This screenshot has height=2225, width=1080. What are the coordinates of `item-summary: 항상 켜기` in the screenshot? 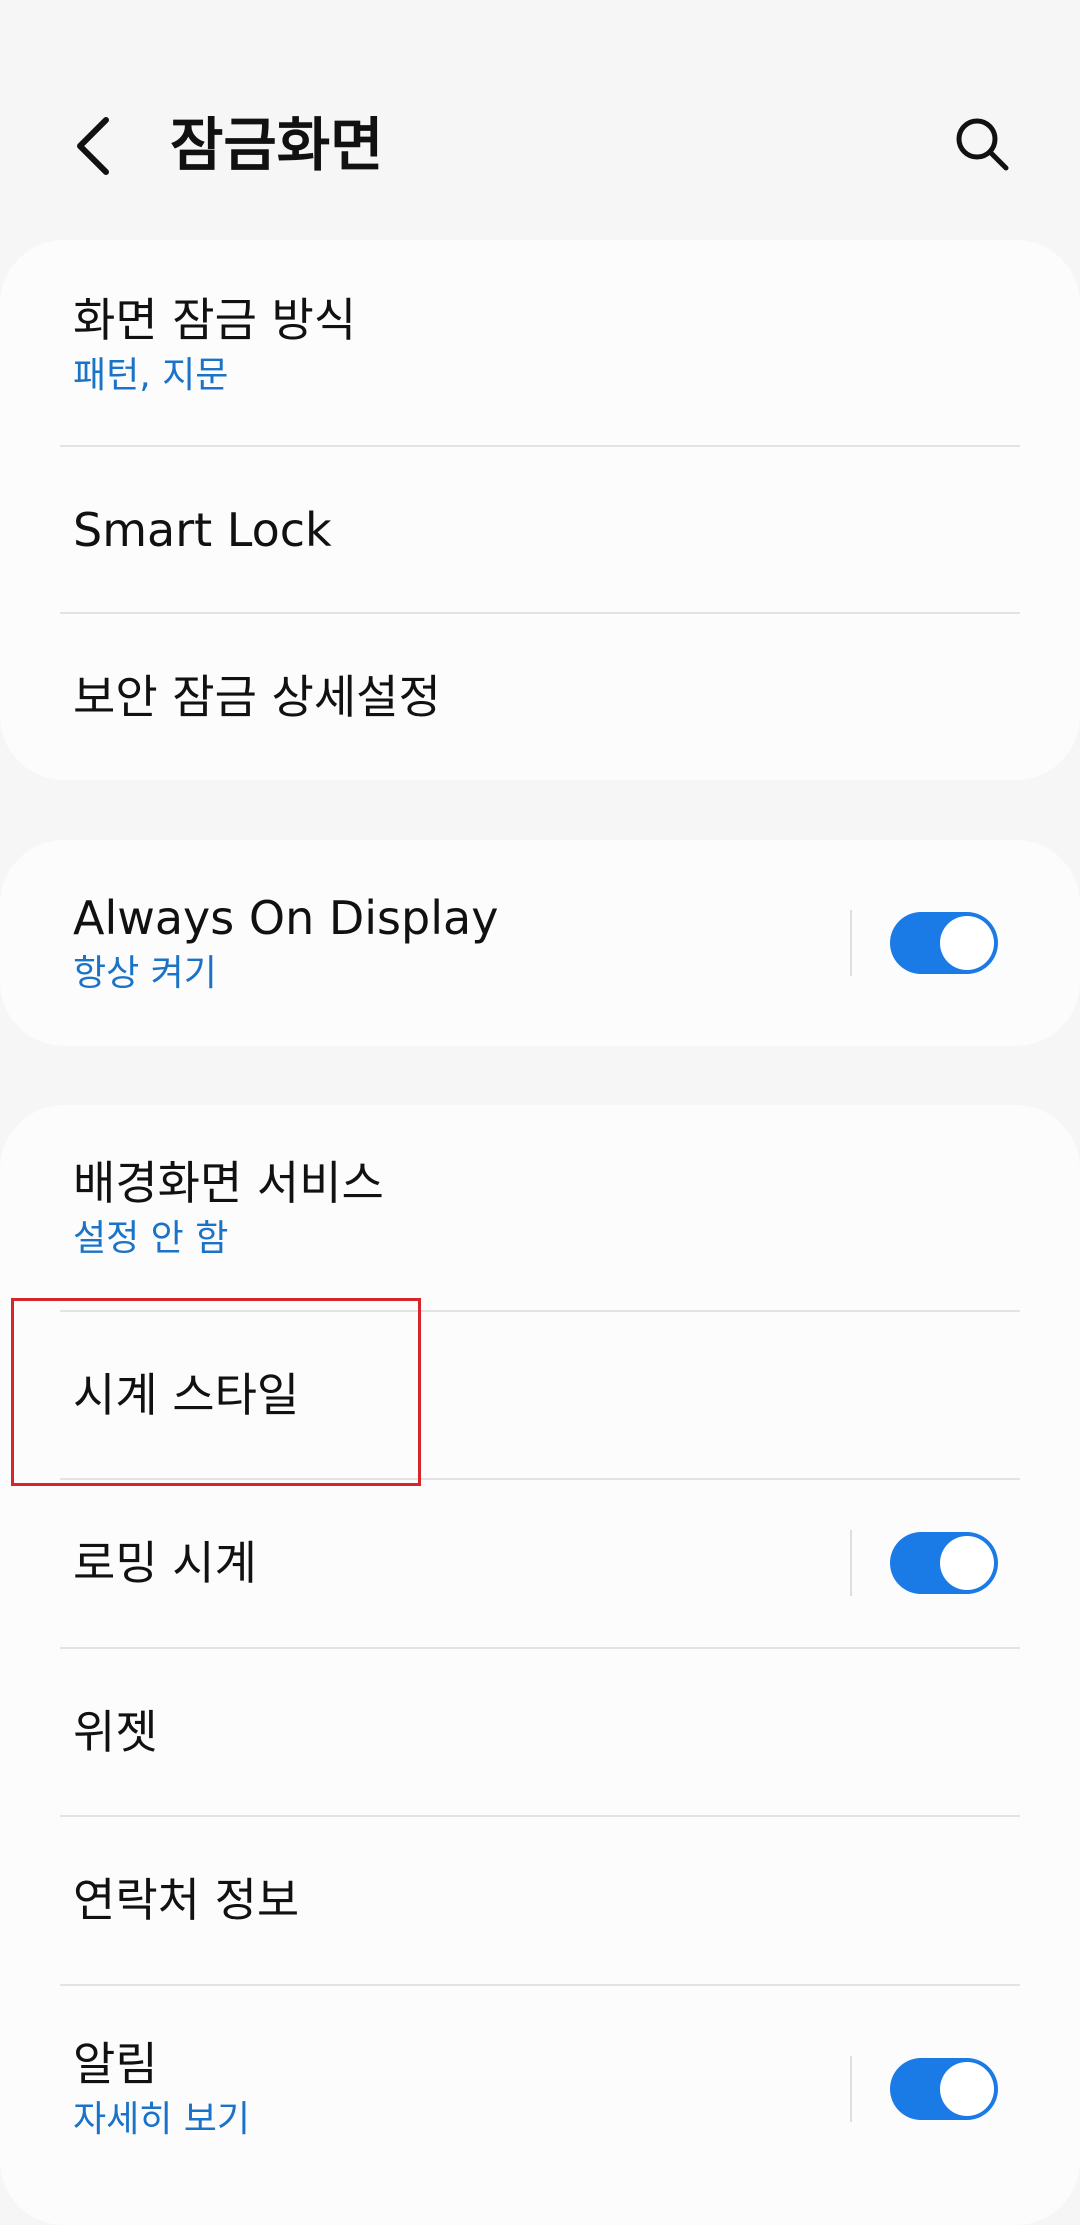 It's located at (145, 973).